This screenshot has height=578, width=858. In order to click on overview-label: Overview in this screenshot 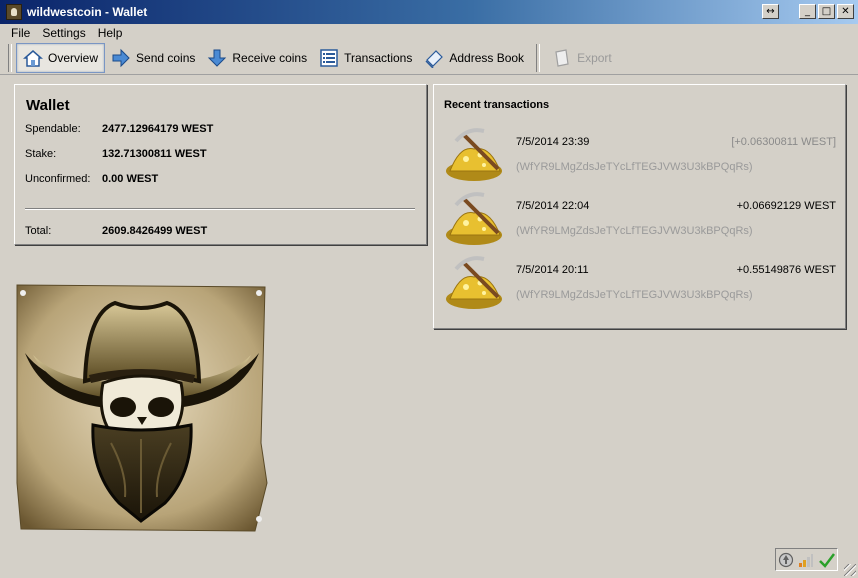, I will do `click(73, 57)`.